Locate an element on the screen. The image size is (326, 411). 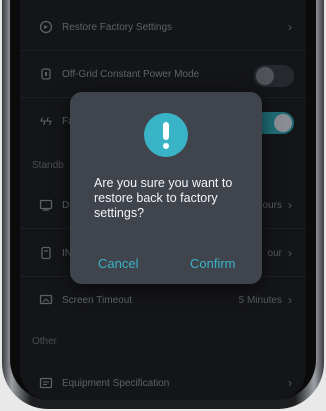
cancel-button: Cancel is located at coordinates (118, 264).